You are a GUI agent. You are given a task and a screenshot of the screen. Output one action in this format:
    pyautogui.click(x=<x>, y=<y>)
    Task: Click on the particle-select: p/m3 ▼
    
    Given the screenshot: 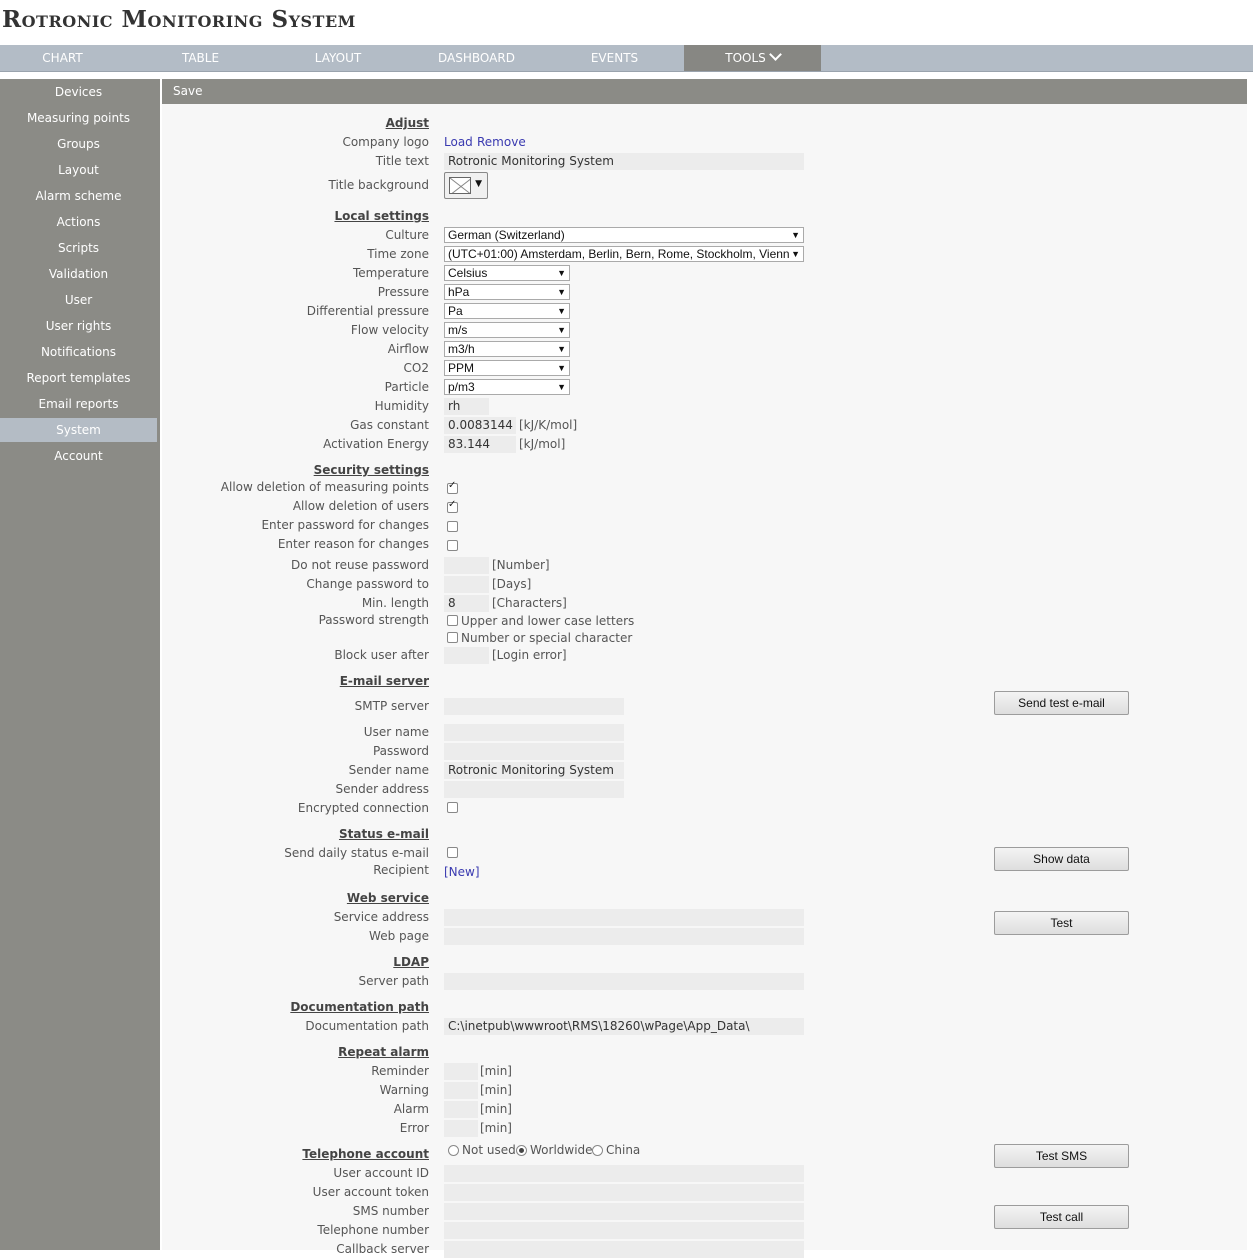 What is the action you would take?
    pyautogui.click(x=507, y=387)
    